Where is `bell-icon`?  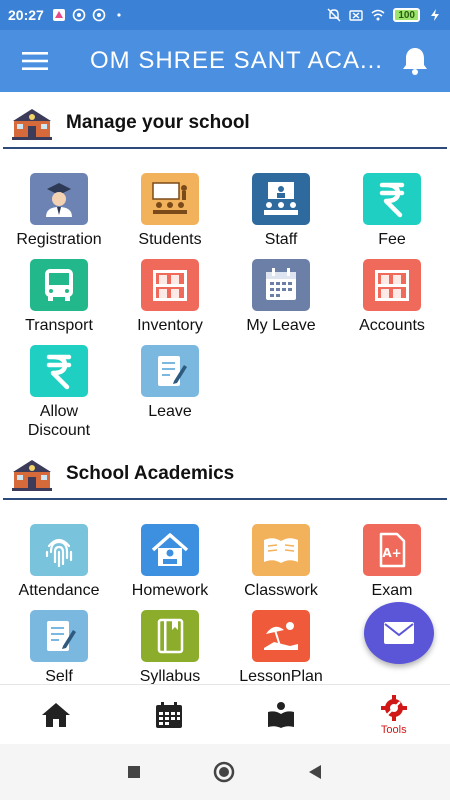 bell-icon is located at coordinates (415, 61).